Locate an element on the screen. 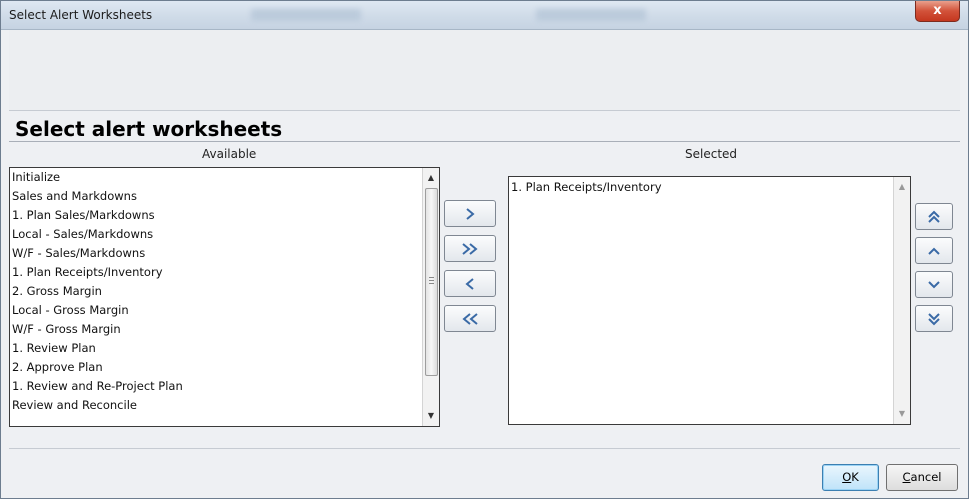 The height and width of the screenshot is (499, 969). close-button: x is located at coordinates (937, 11).